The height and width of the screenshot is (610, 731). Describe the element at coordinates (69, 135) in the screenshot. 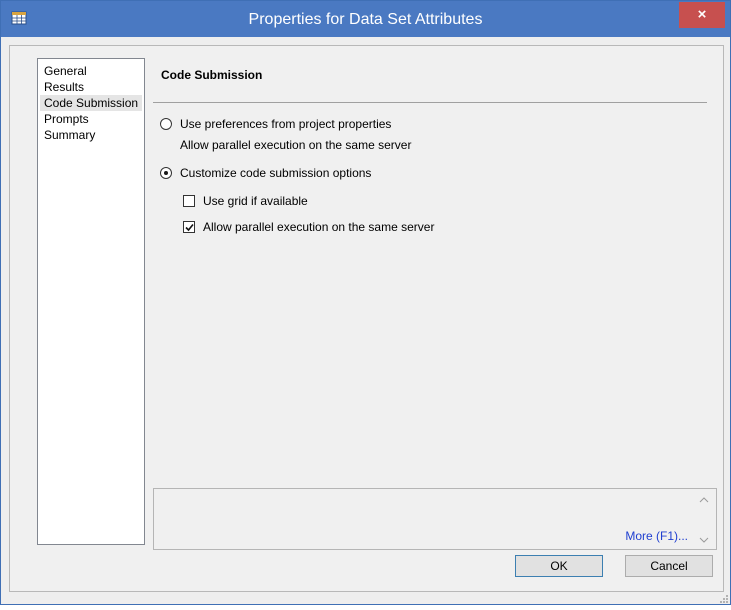

I see `nav-item-summary: Summary` at that location.